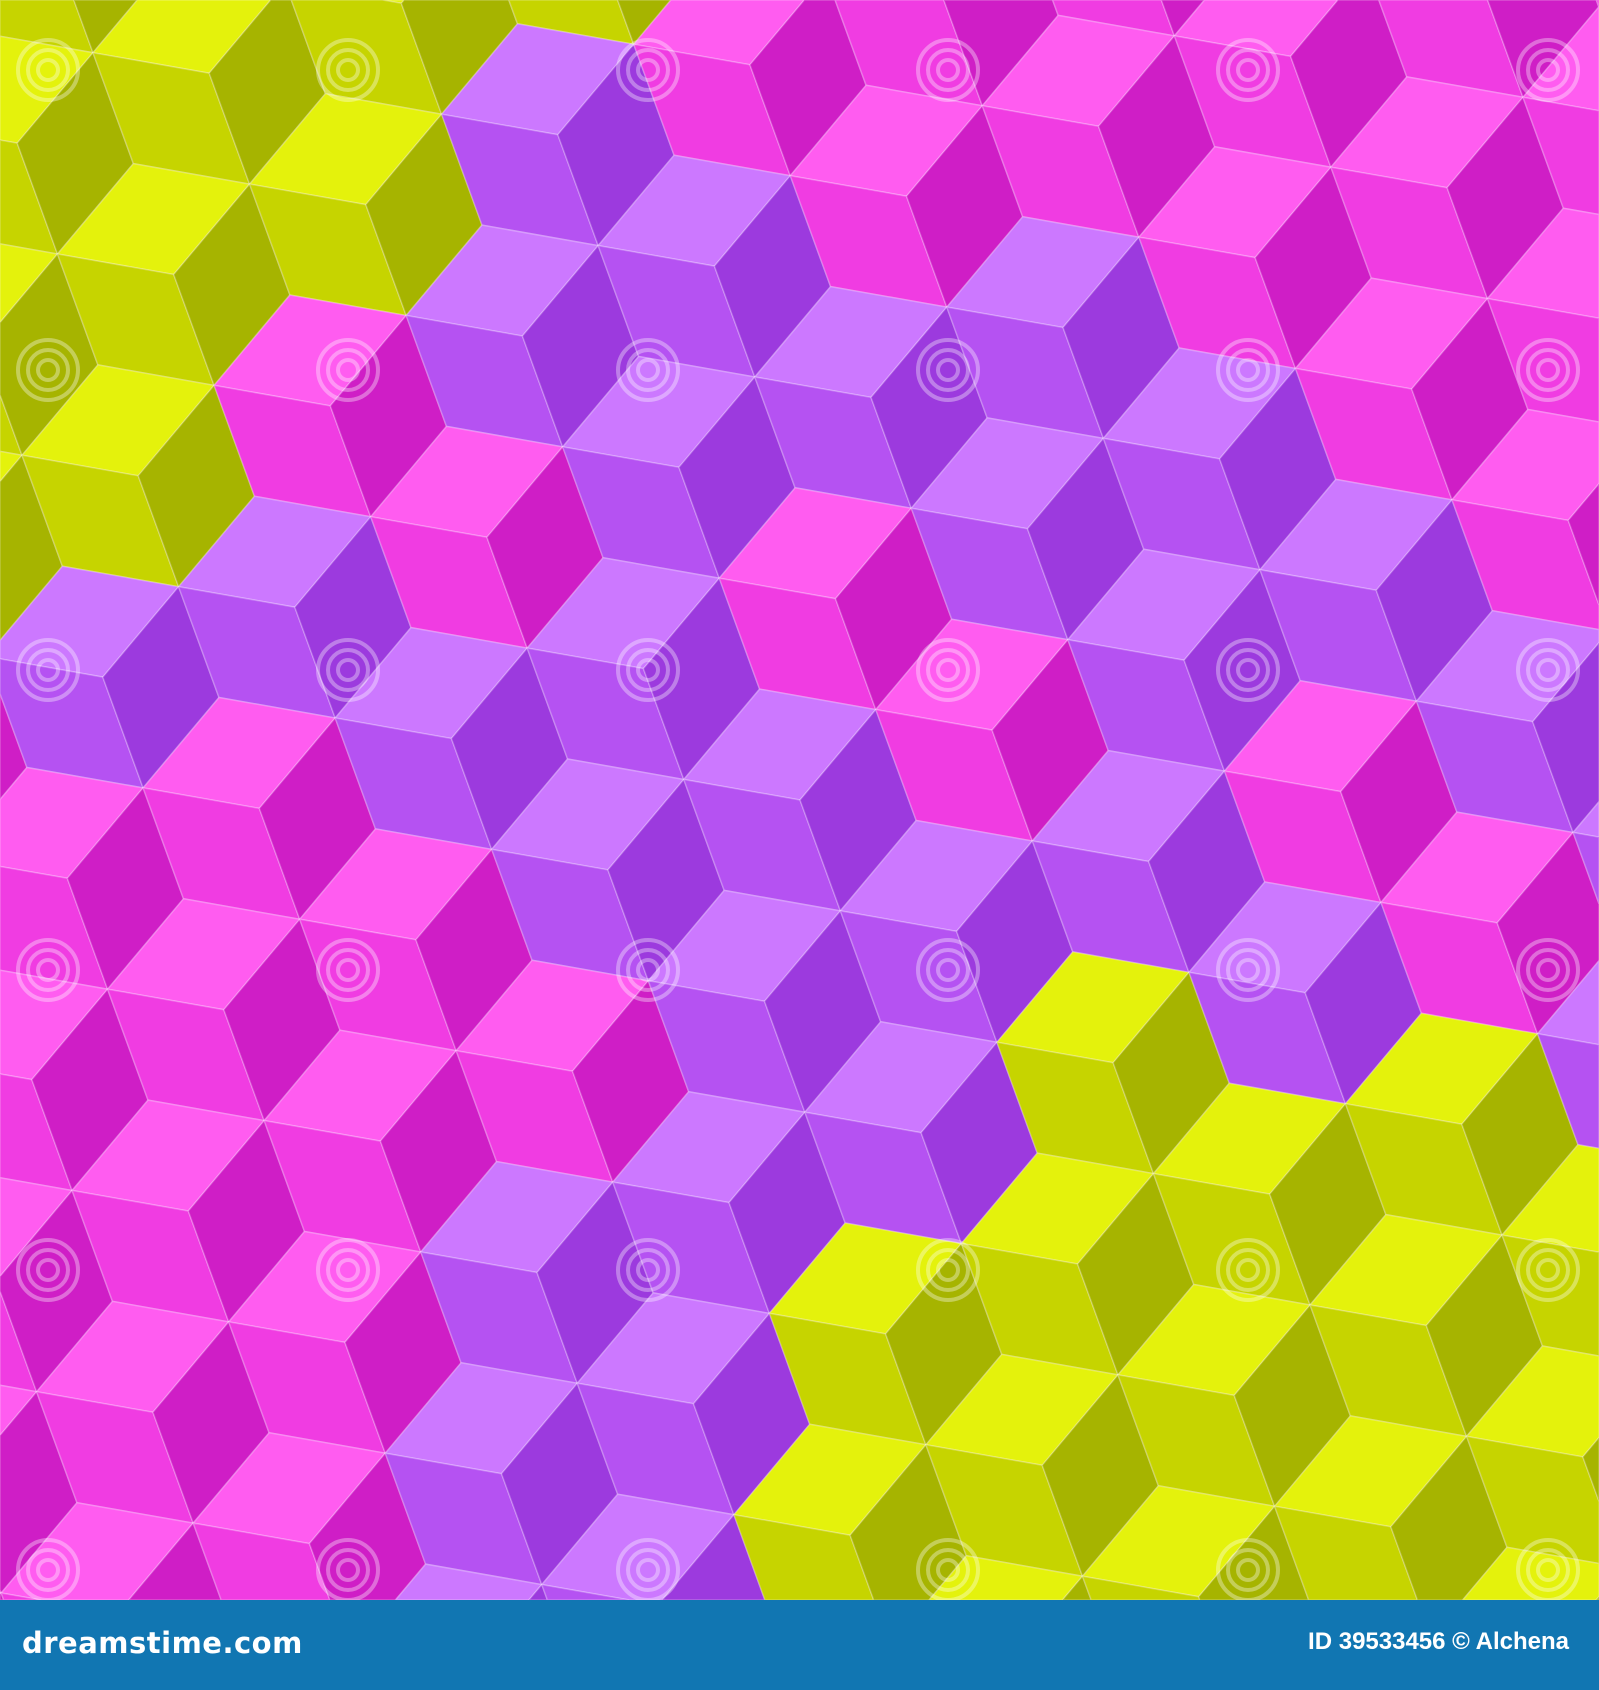 This screenshot has height=1690, width=1599. What do you see at coordinates (1438, 1641) in the screenshot?
I see `image-credit: ID 39533456 © Alchena` at bounding box center [1438, 1641].